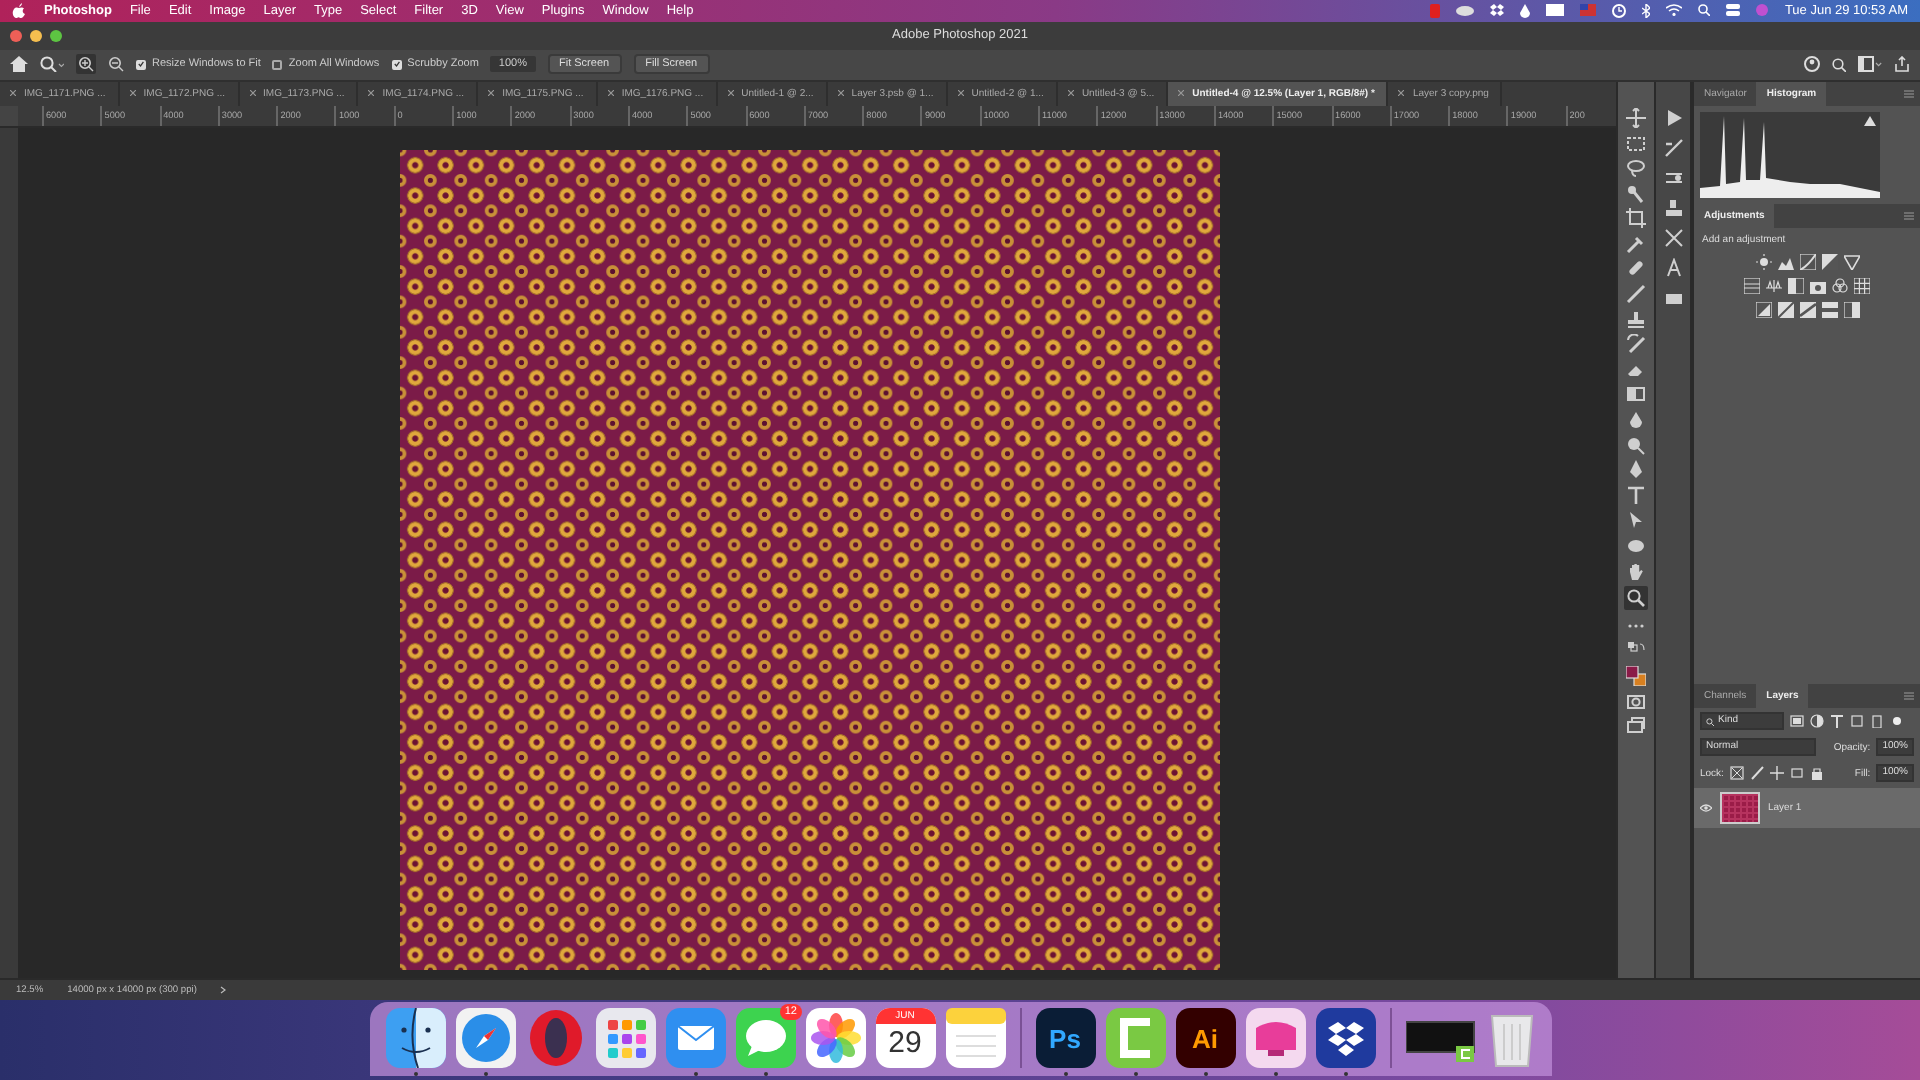  Describe the element at coordinates (1897, 721) in the screenshot. I see `filter-toggle-icon` at that location.